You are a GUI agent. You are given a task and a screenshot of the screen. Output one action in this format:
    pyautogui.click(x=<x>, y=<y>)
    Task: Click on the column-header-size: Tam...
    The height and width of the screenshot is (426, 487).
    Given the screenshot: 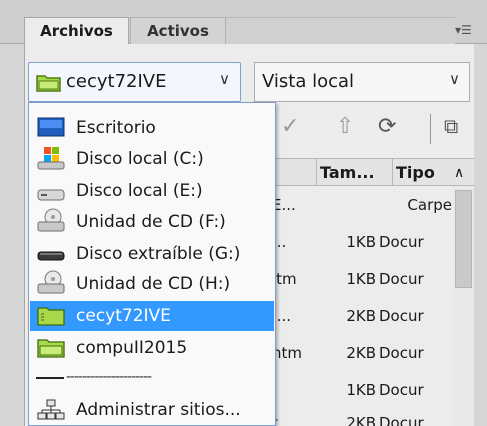 What is the action you would take?
    pyautogui.click(x=347, y=172)
    